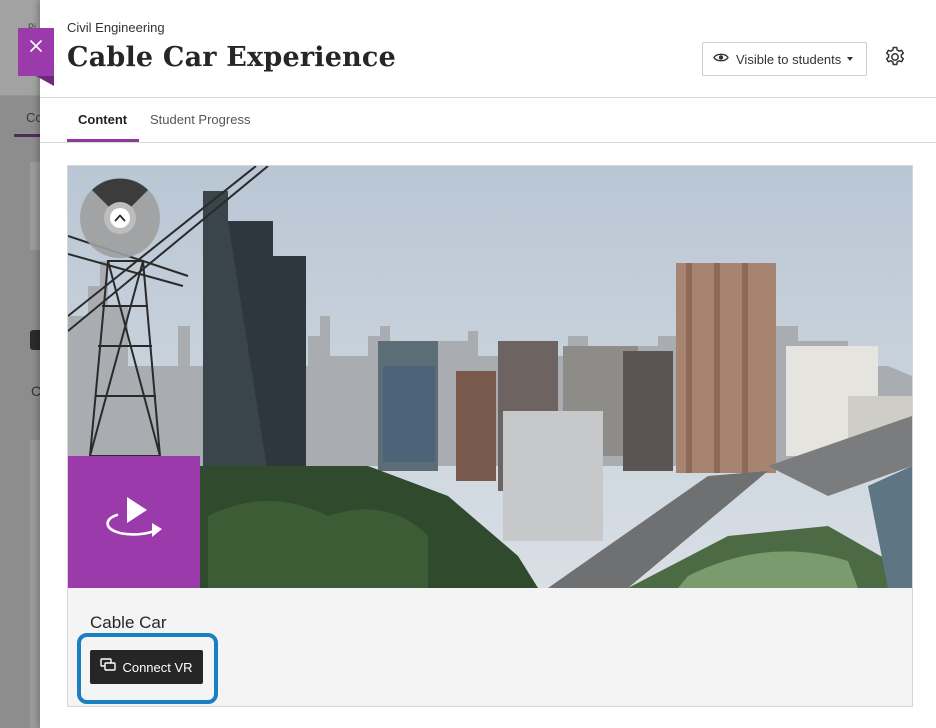 The height and width of the screenshot is (728, 936). I want to click on gear-icon, so click(895, 59).